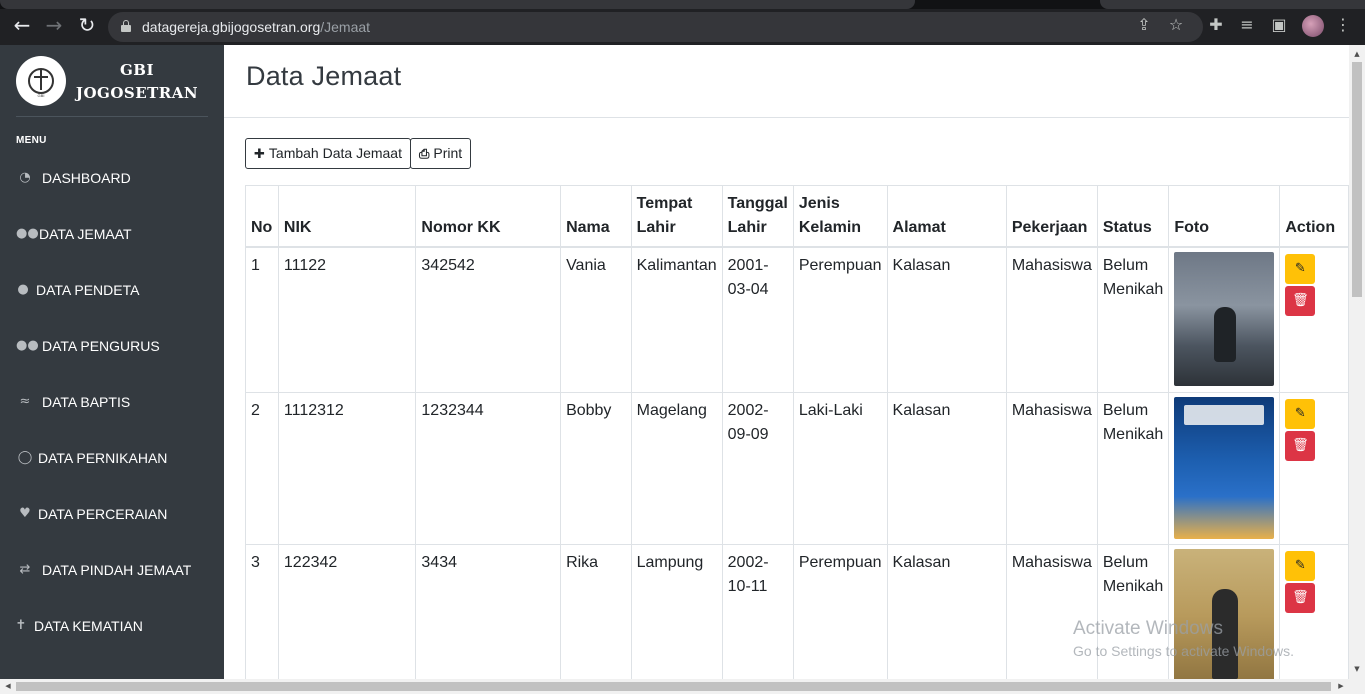  Describe the element at coordinates (596, 216) in the screenshot. I see `header-nama: Nama` at that location.